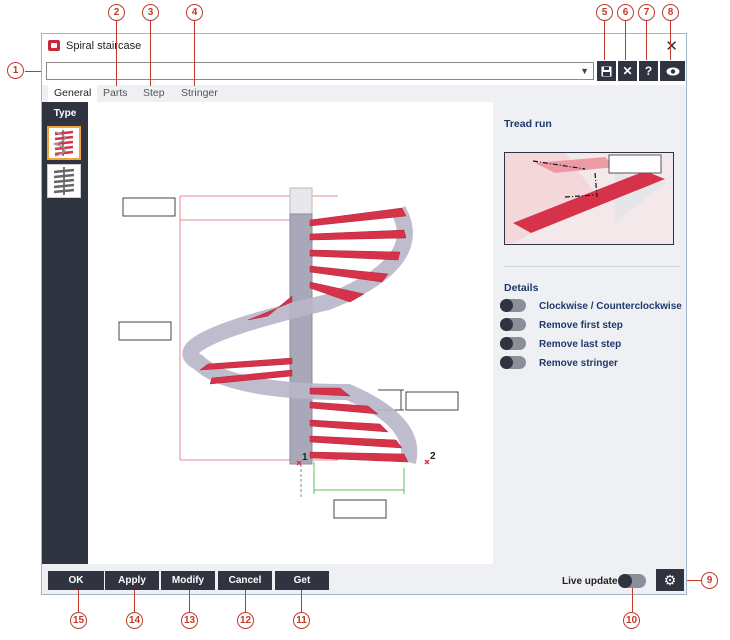  Describe the element at coordinates (149, 207) in the screenshot. I see `dimension-input-top-height` at that location.